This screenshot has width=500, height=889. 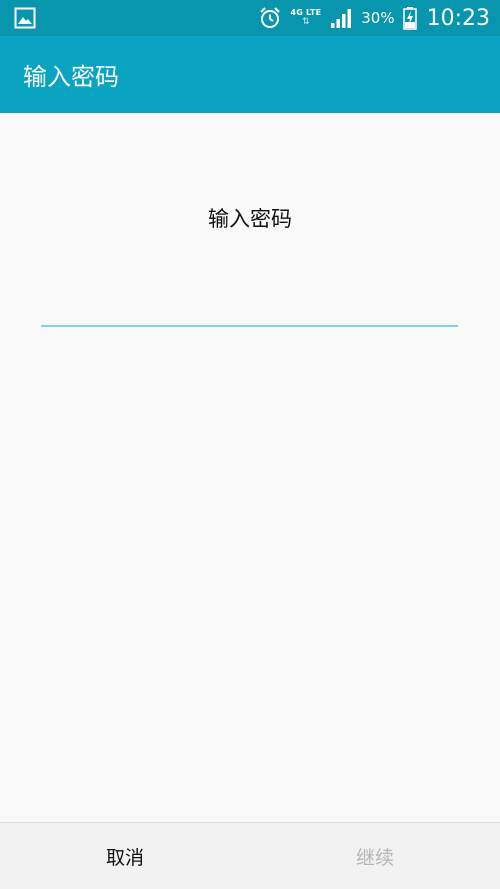 What do you see at coordinates (341, 18) in the screenshot?
I see `signal-icon` at bounding box center [341, 18].